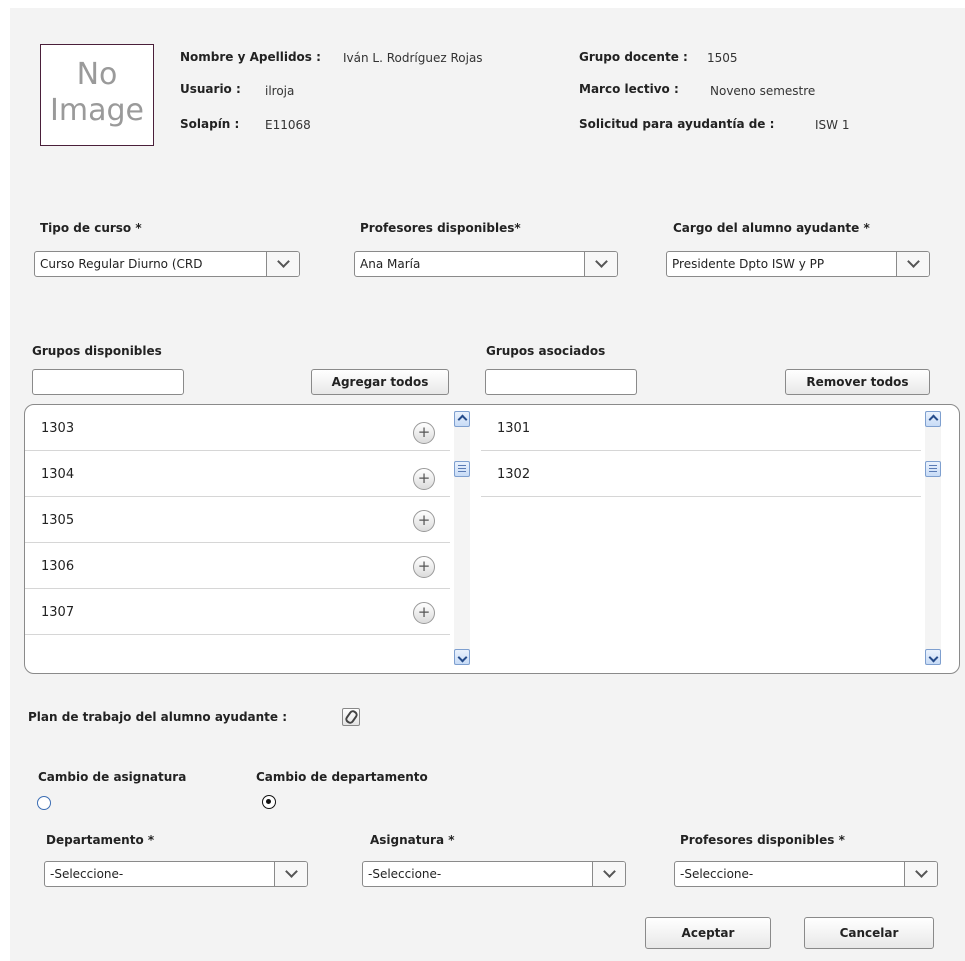 The image size is (965, 961). I want to click on name-value: Iván L. Rodríguez Rojas, so click(413, 58).